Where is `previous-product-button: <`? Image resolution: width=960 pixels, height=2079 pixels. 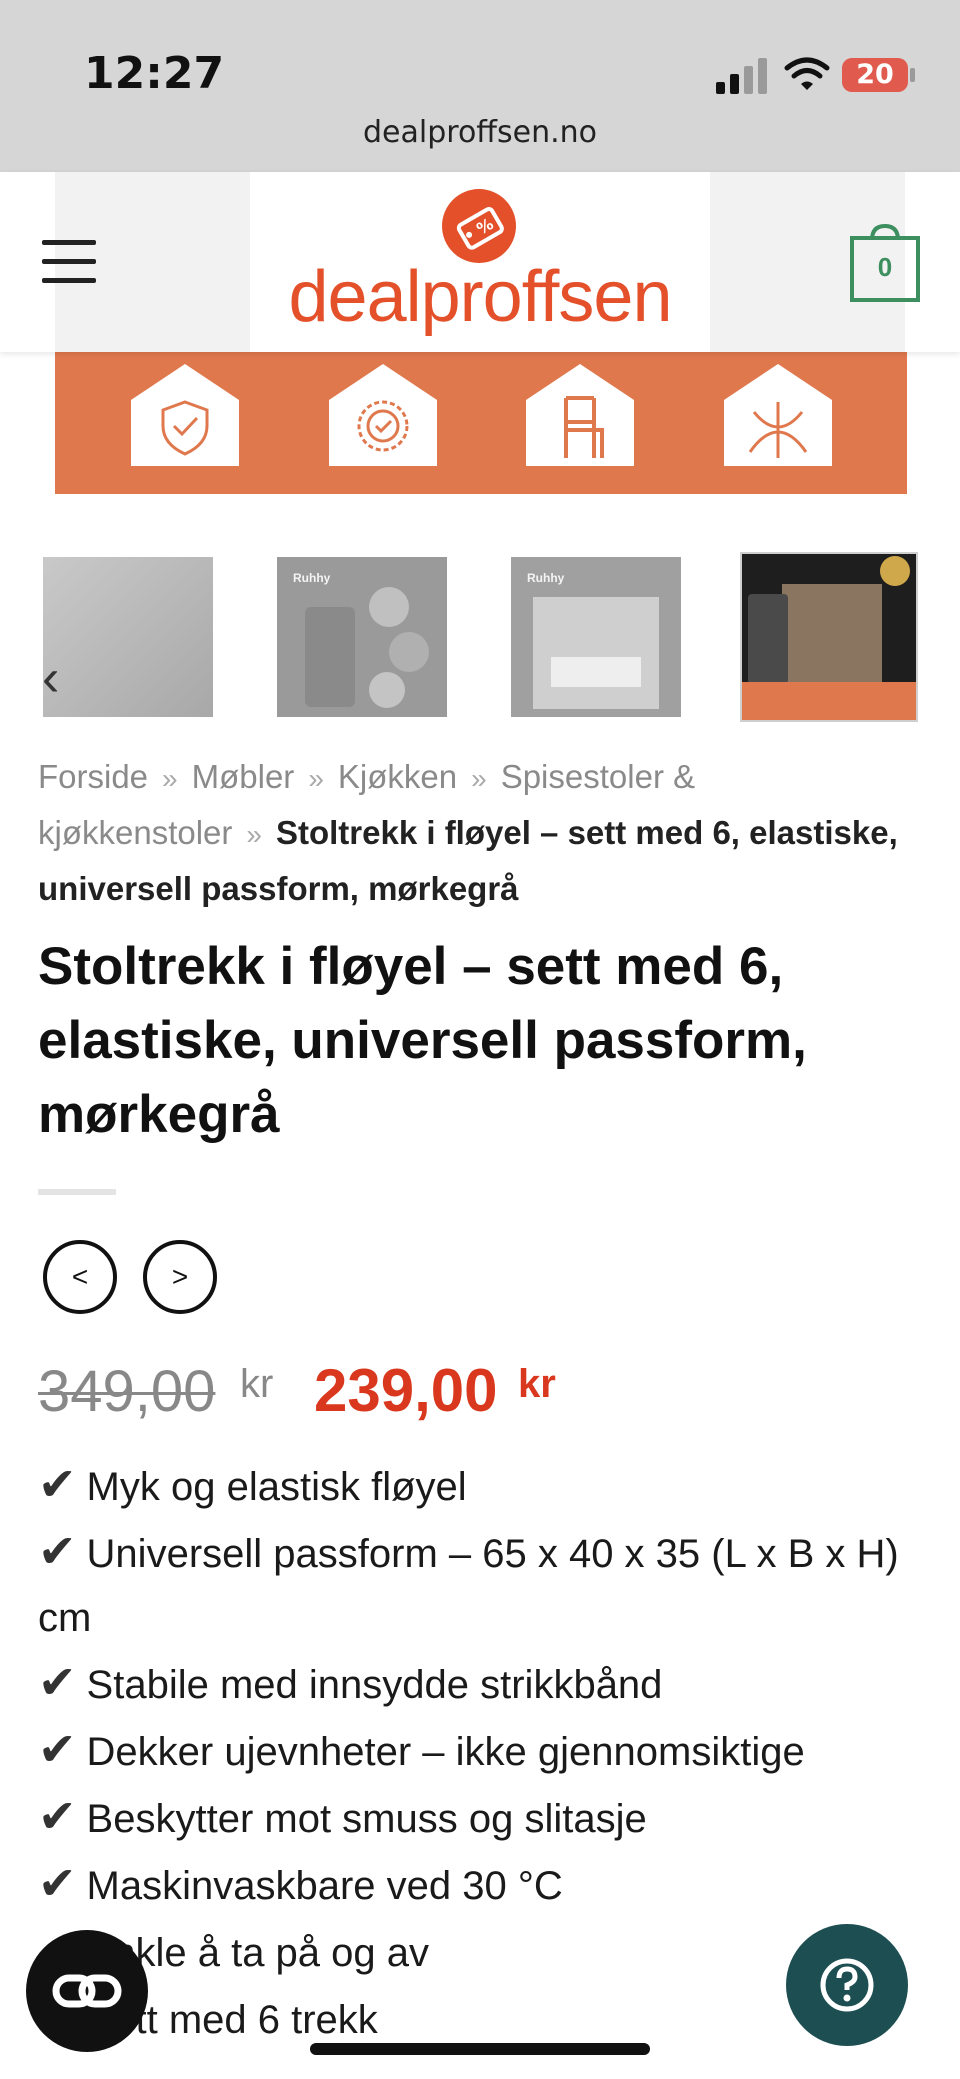 previous-product-button: < is located at coordinates (80, 1277).